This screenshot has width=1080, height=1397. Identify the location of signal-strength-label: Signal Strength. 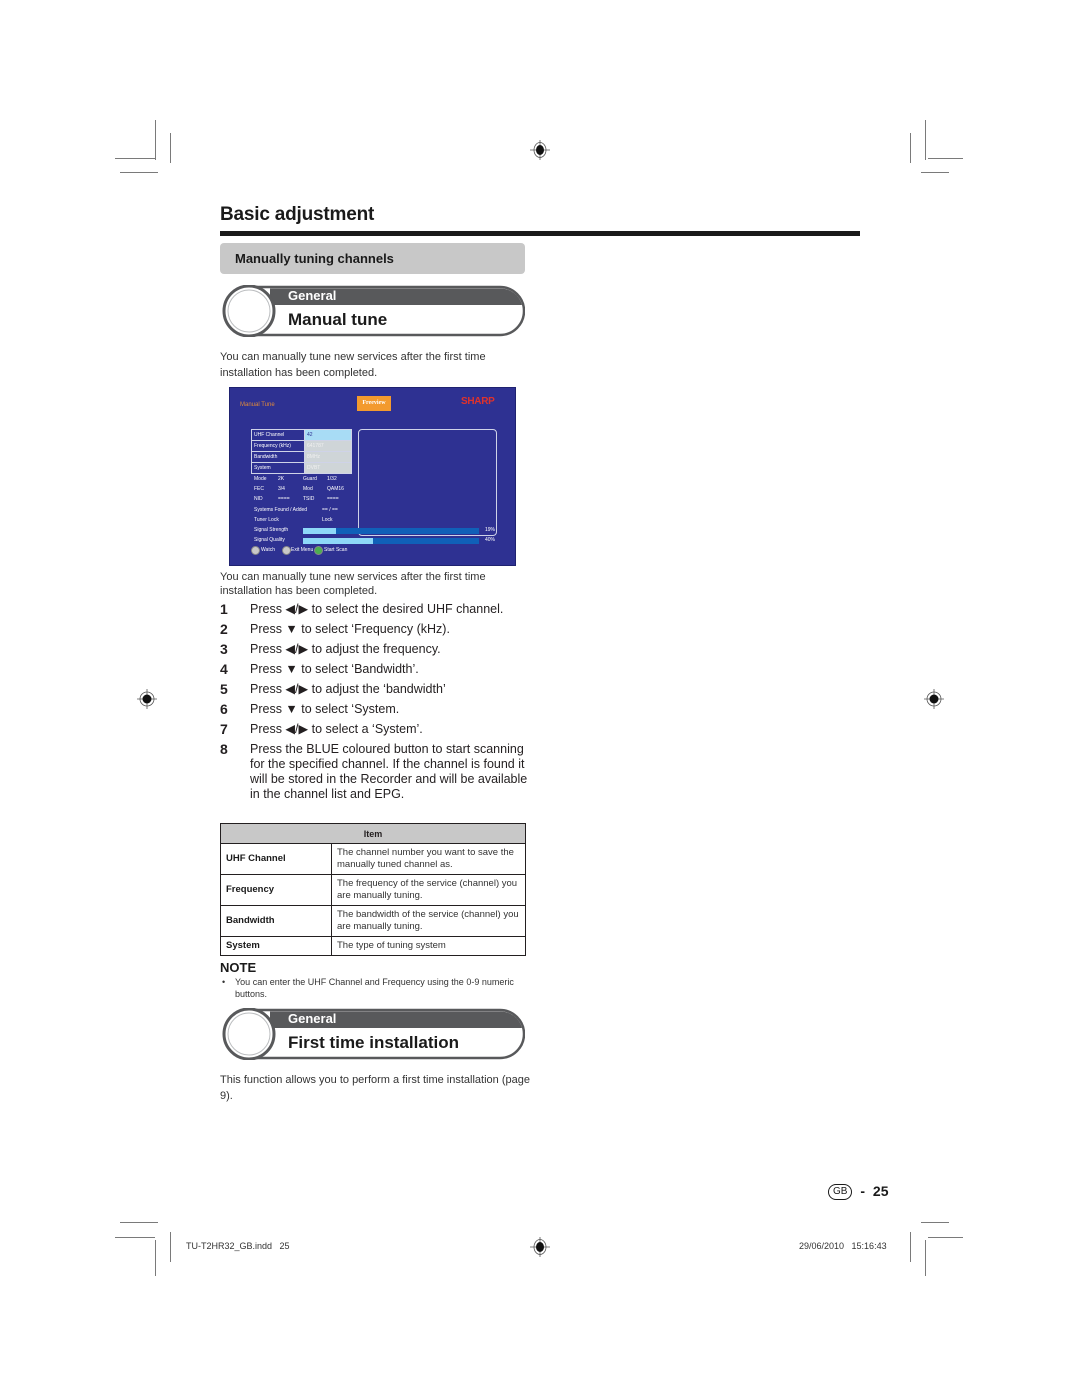
(271, 530).